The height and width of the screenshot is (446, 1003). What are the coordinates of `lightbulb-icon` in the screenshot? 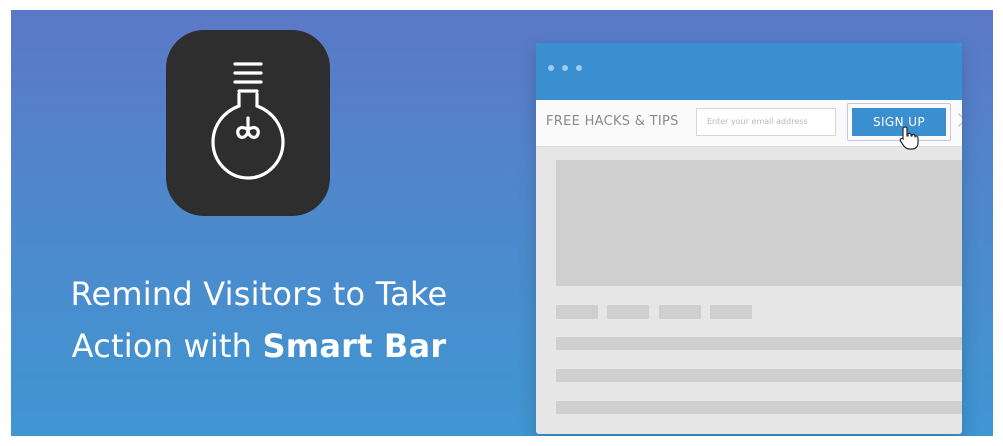 It's located at (248, 121).